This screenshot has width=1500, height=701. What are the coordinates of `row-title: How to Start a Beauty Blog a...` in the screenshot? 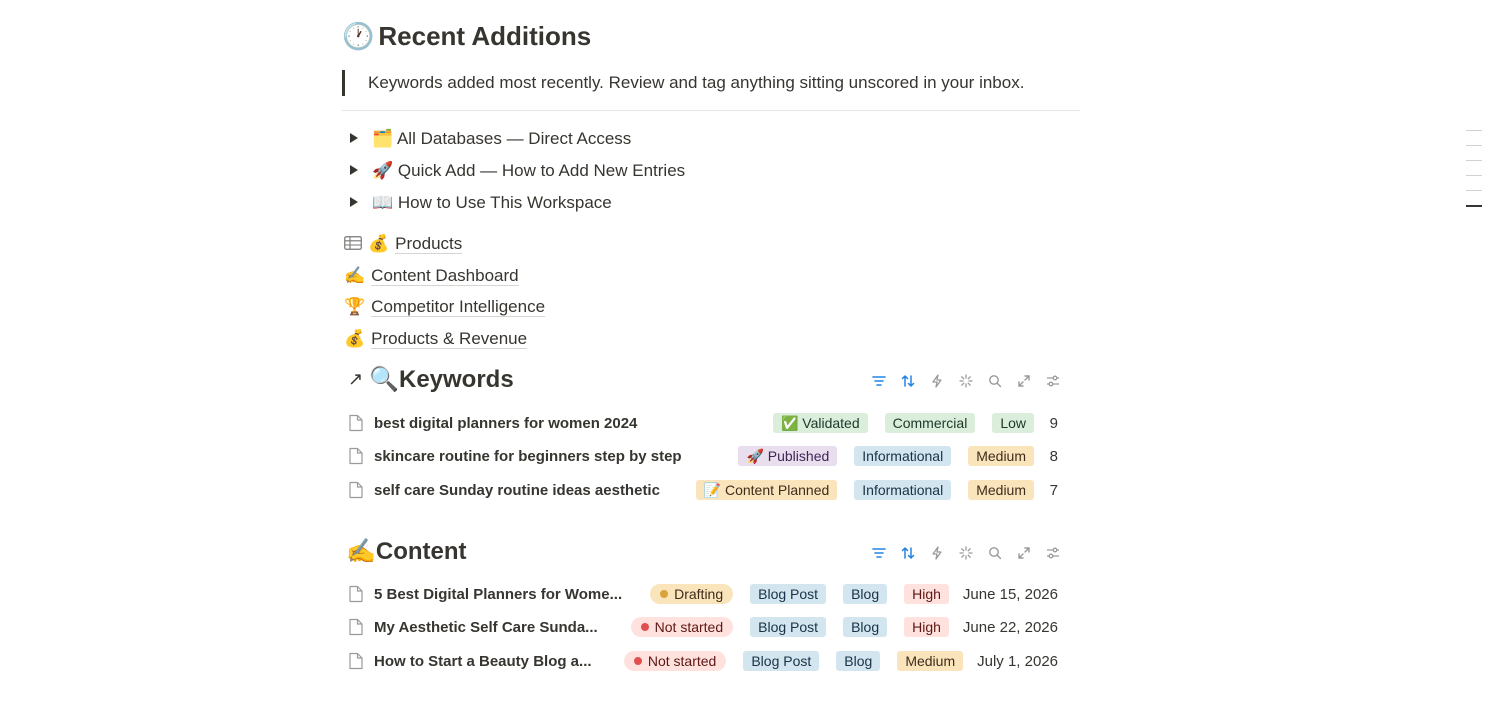 It's located at (499, 661).